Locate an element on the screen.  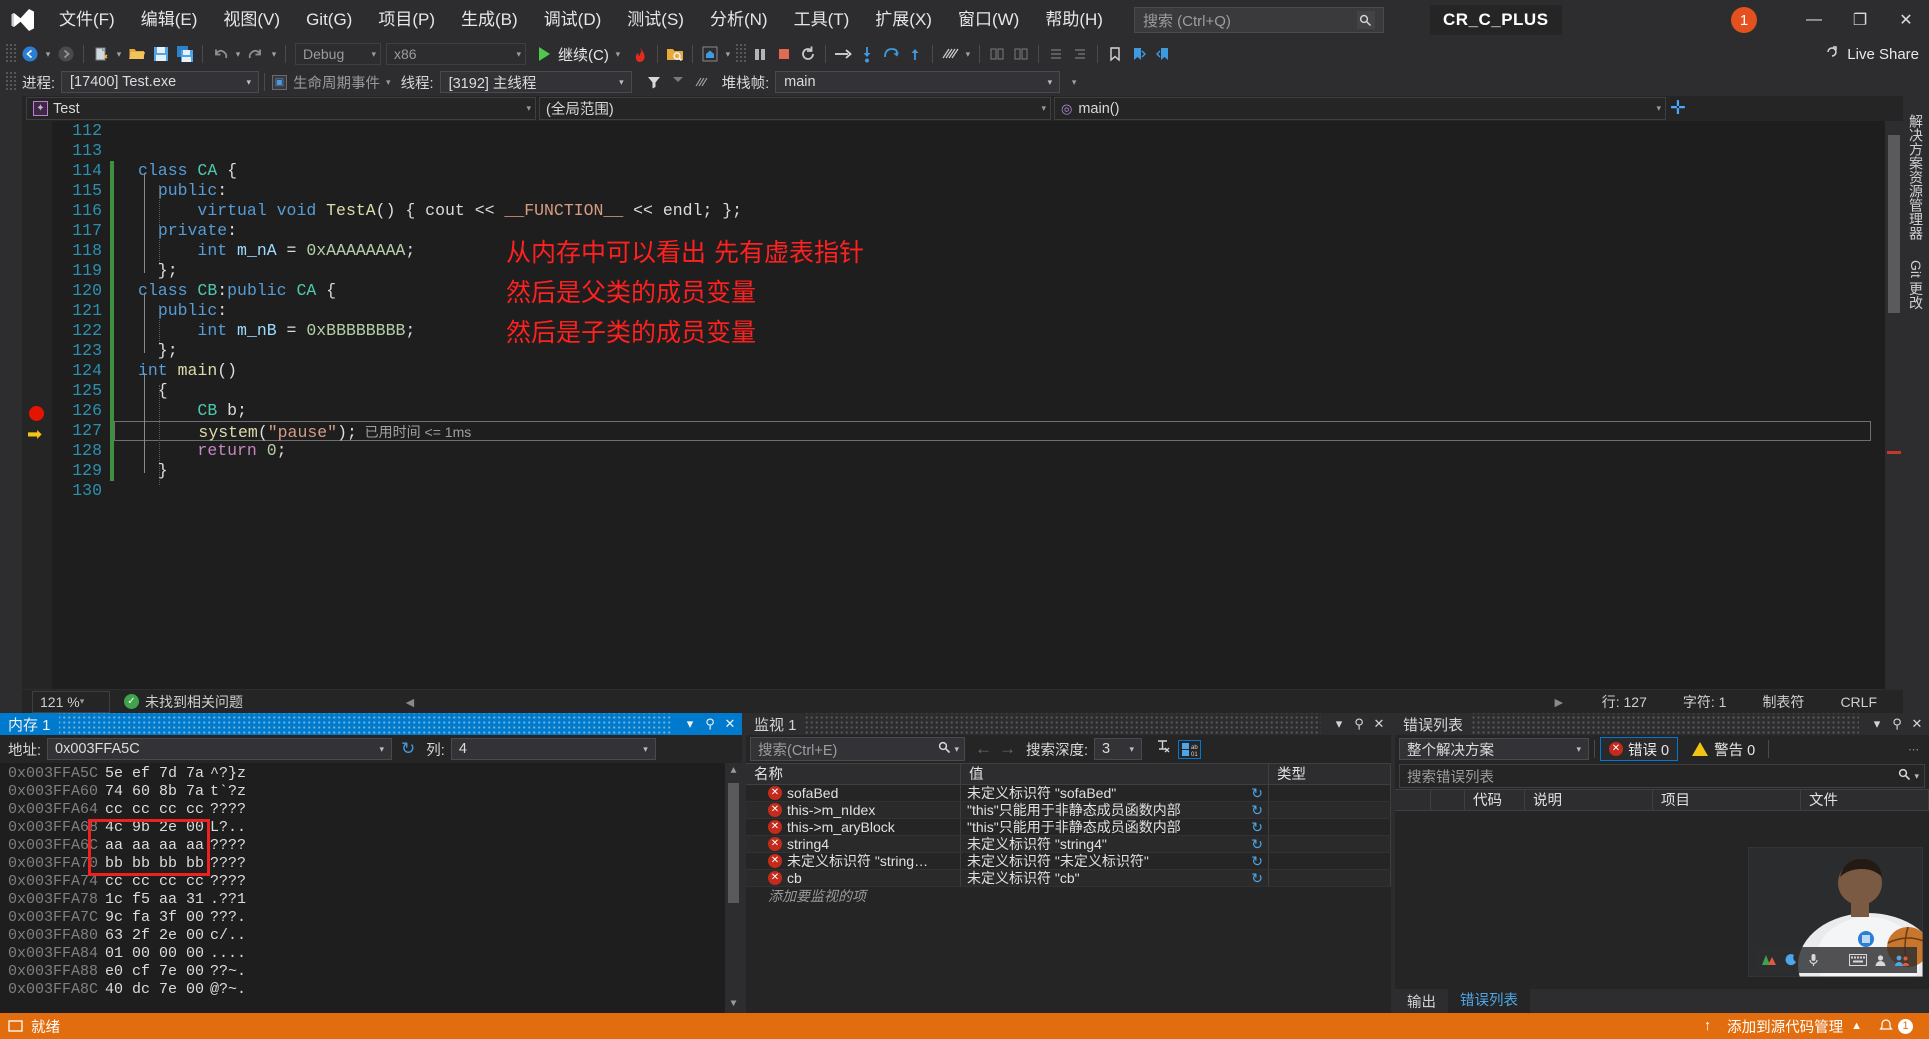
watch-row: ✕ string4 未定义标识符 "string4" ↻ is located at coordinates (1068, 844).